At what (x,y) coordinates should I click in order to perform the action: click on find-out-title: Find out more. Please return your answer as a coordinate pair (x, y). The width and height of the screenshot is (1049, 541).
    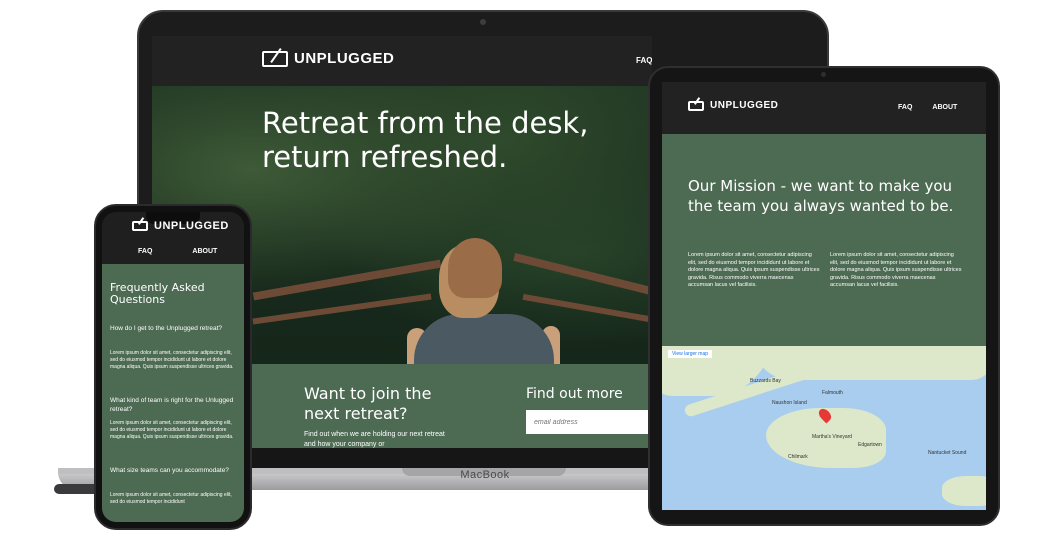
    Looking at the image, I should click on (574, 394).